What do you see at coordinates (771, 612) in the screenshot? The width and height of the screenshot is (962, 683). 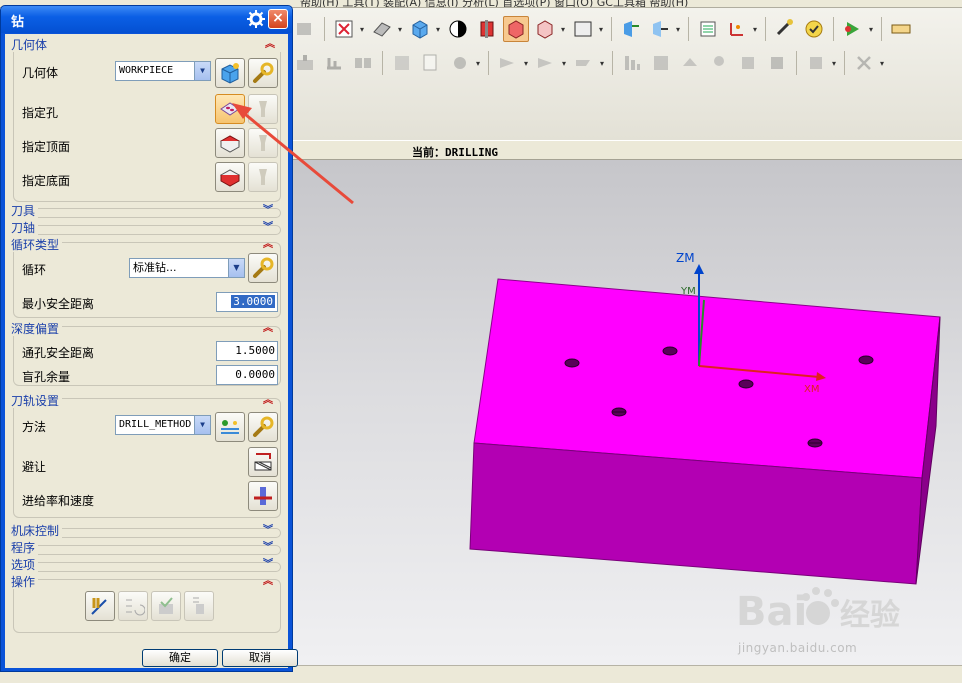 I see `svg-text: Bai` at bounding box center [771, 612].